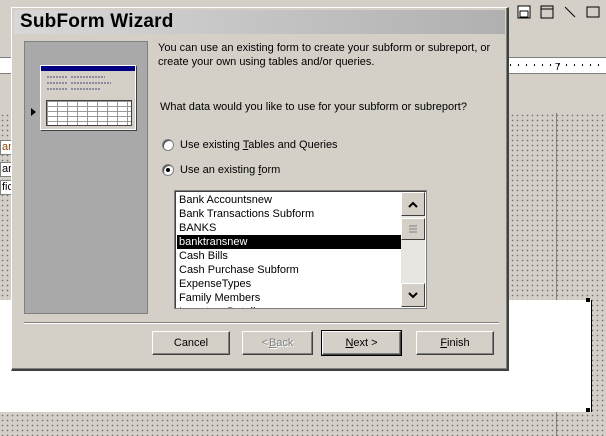 The width and height of the screenshot is (606, 436). What do you see at coordinates (289, 200) in the screenshot?
I see `list-item: Bank Accountsnew` at bounding box center [289, 200].